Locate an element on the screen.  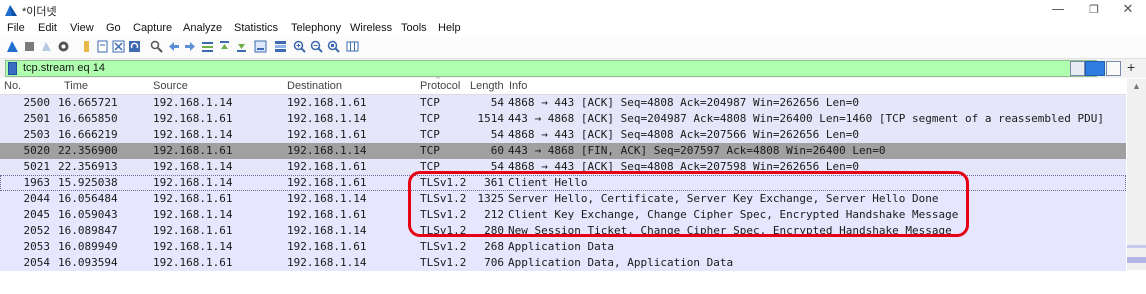
menu-help: Help is located at coordinates (449, 28).